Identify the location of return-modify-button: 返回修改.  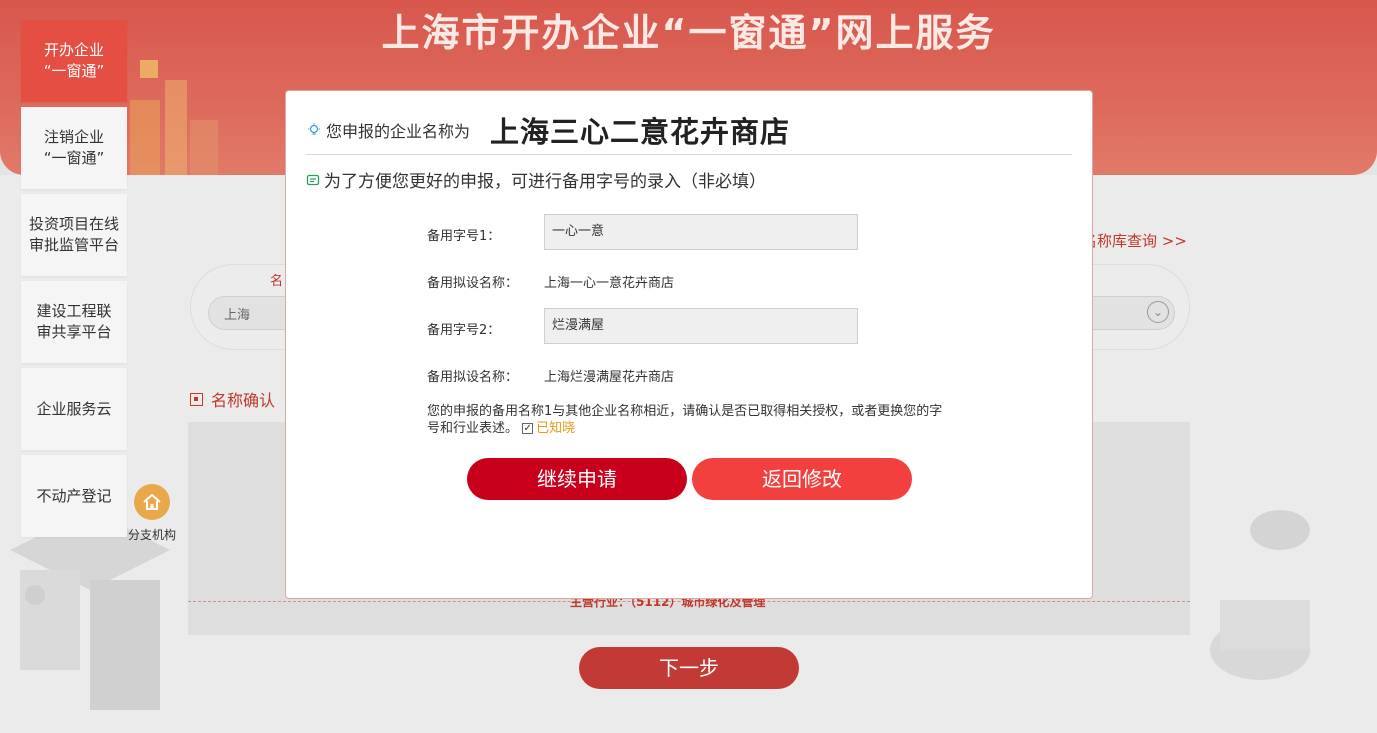
(802, 479).